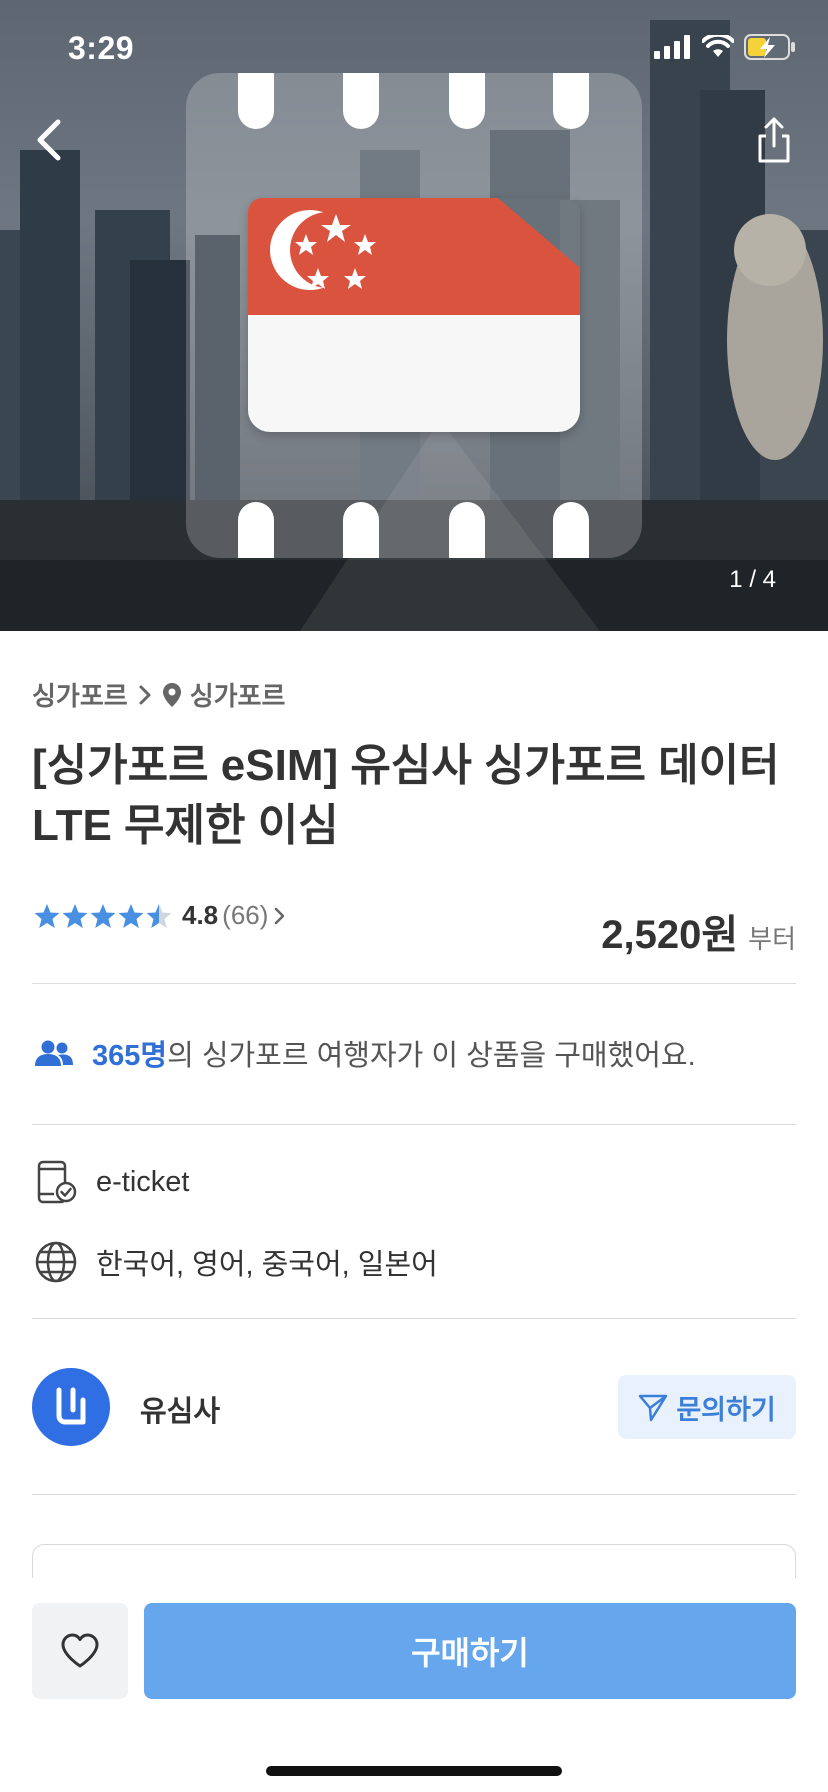 The width and height of the screenshot is (828, 1792). What do you see at coordinates (470, 1651) in the screenshot?
I see `buy-button: 구매하기` at bounding box center [470, 1651].